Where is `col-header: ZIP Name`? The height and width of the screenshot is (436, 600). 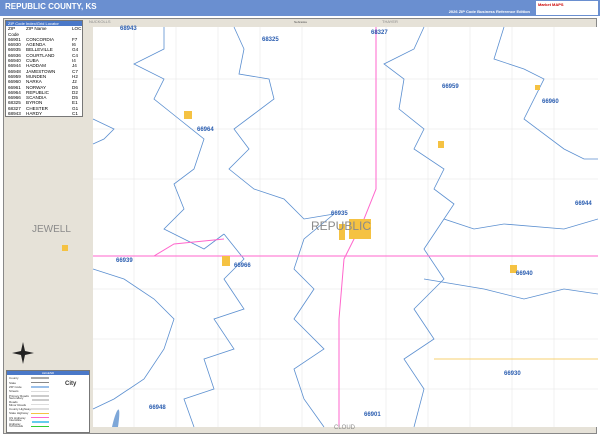
col-header: ZIP Name is located at coordinates (36, 29).